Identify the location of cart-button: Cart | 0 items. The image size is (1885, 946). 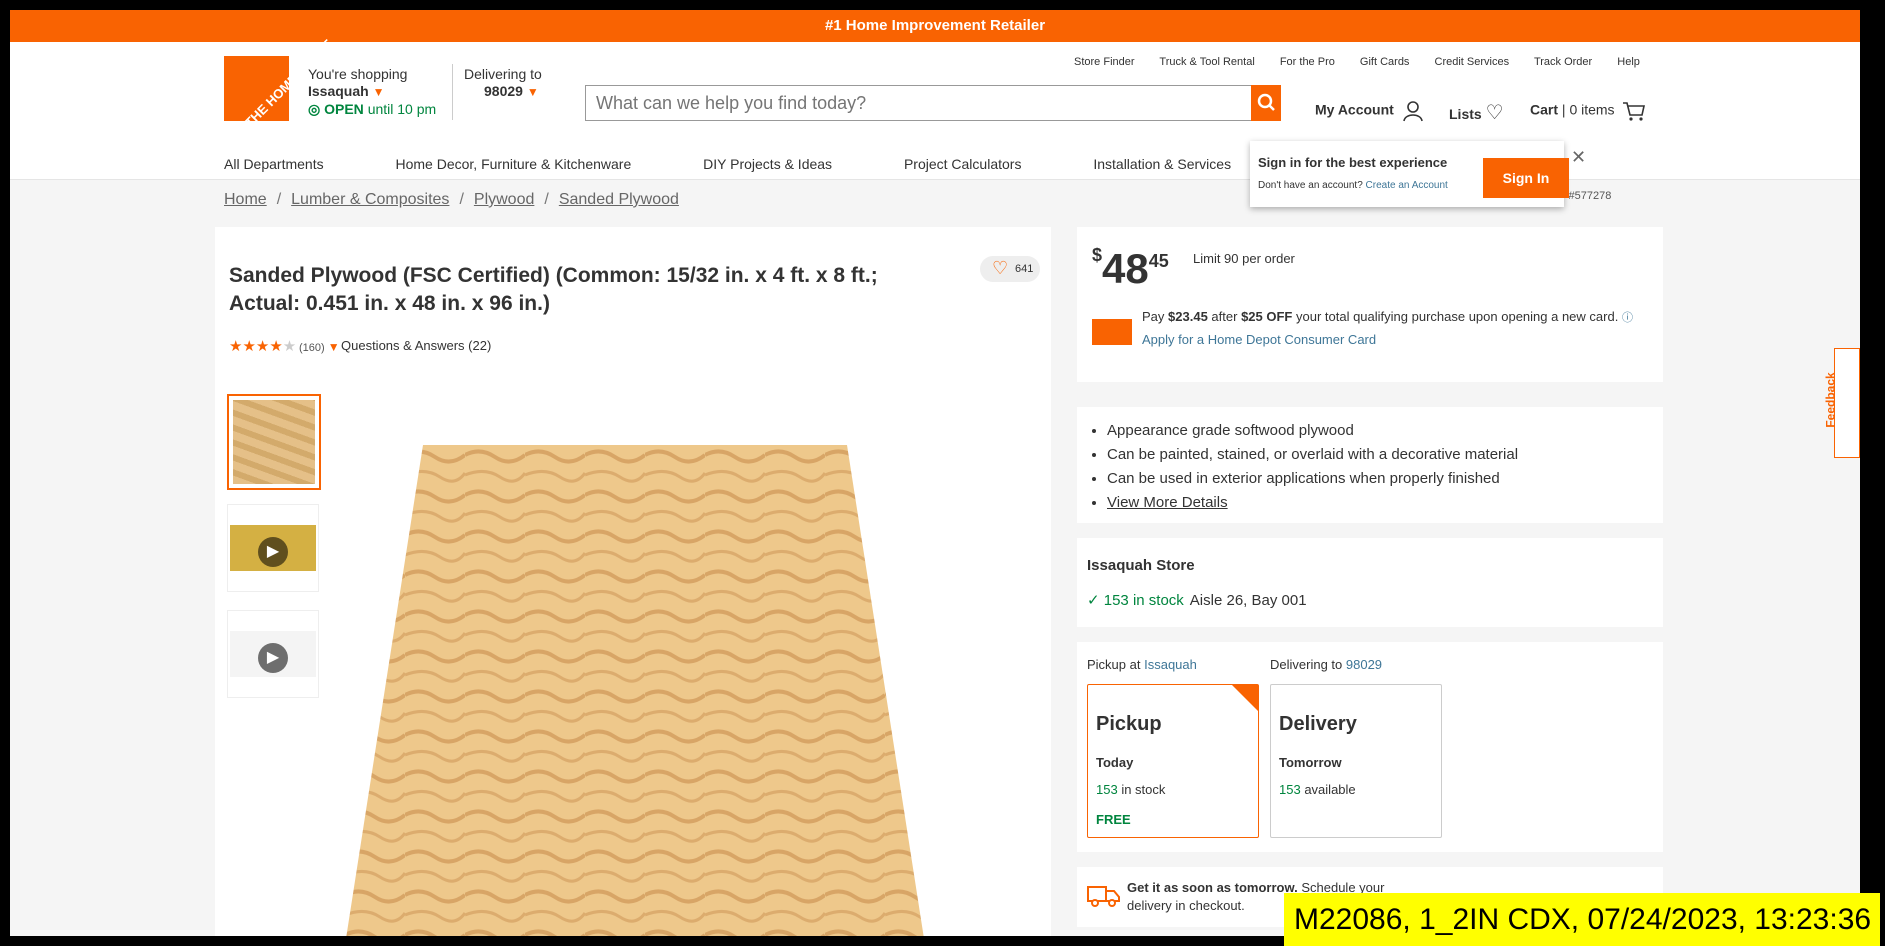
(1588, 111).